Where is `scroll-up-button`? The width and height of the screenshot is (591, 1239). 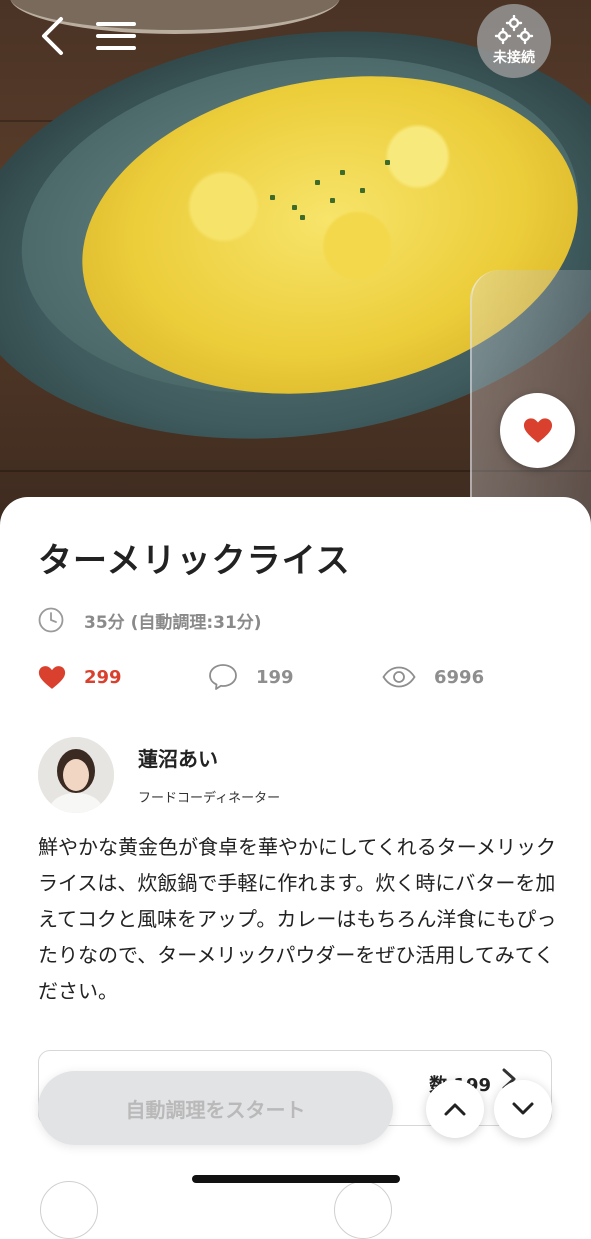
scroll-up-button is located at coordinates (455, 1109).